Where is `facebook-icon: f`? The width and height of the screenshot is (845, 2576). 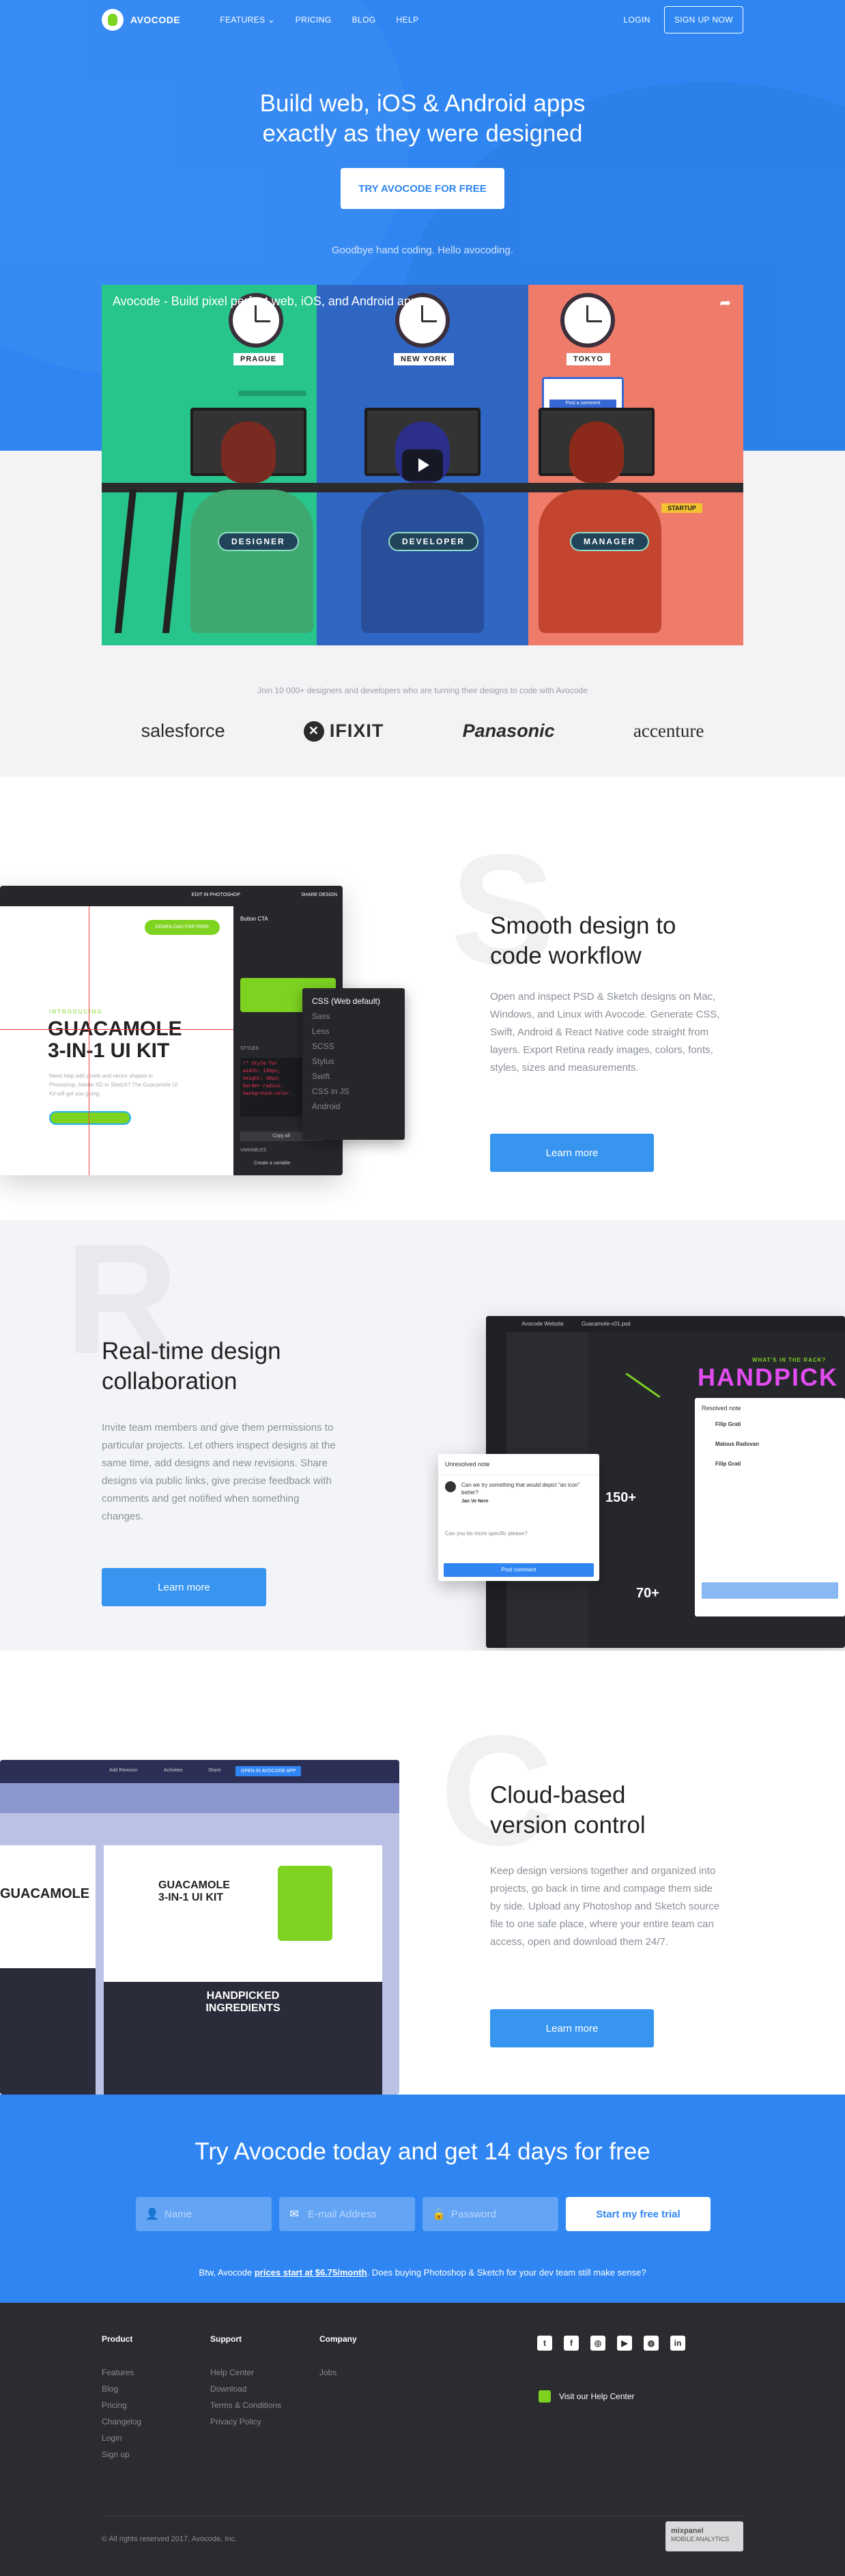
facebook-icon: f is located at coordinates (571, 2343).